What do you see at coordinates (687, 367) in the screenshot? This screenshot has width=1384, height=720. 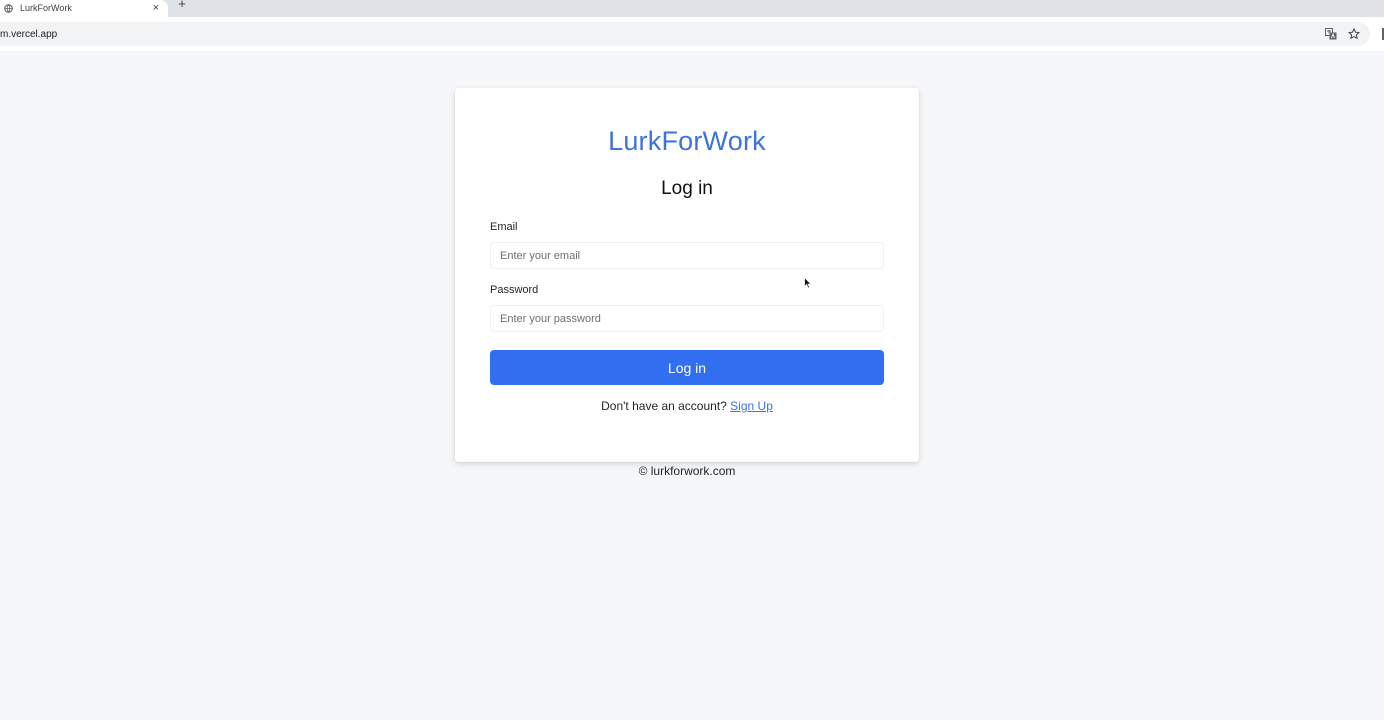 I see `login-button: Log in` at bounding box center [687, 367].